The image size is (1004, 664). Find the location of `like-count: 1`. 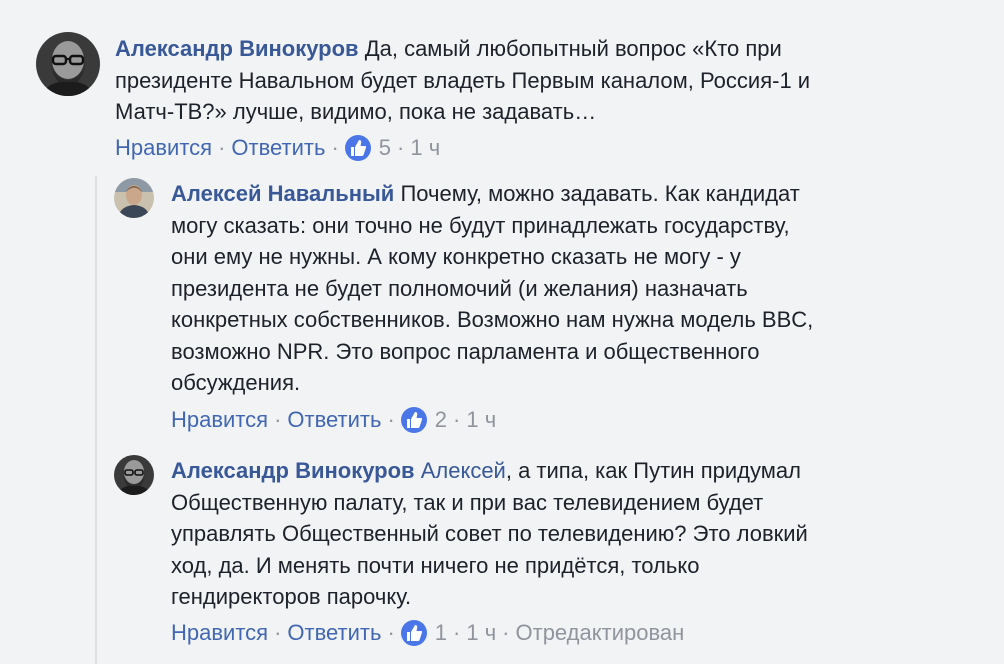

like-count: 1 is located at coordinates (441, 633).